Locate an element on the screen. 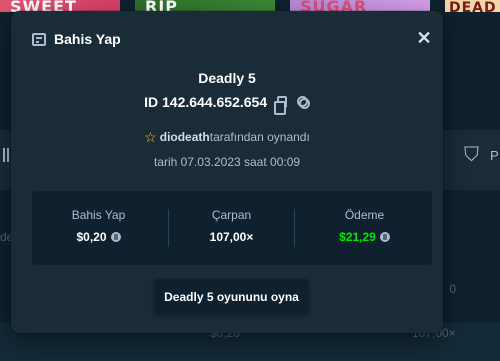  stat-value-text: 107,00× is located at coordinates (231, 237).